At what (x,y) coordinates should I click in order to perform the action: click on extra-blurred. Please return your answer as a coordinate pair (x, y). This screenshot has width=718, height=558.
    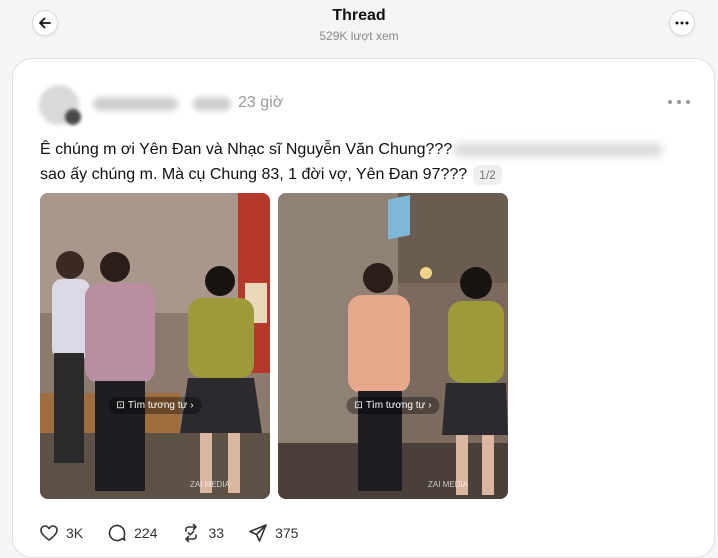
    Looking at the image, I should click on (212, 104).